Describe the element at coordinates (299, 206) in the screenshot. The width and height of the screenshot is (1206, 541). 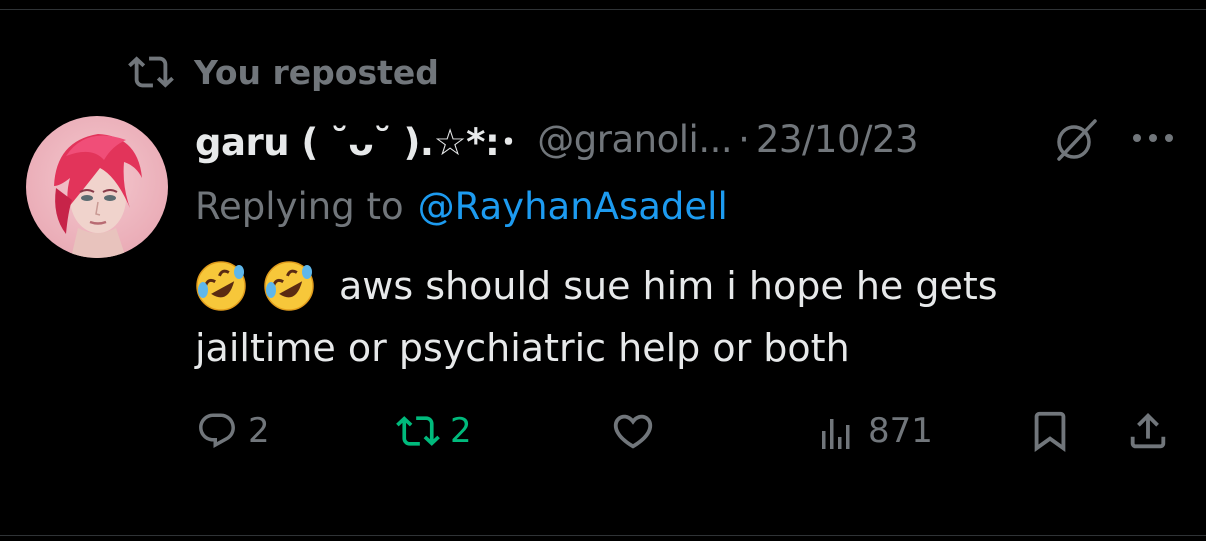
I see `replying-to-label: Replying to` at that location.